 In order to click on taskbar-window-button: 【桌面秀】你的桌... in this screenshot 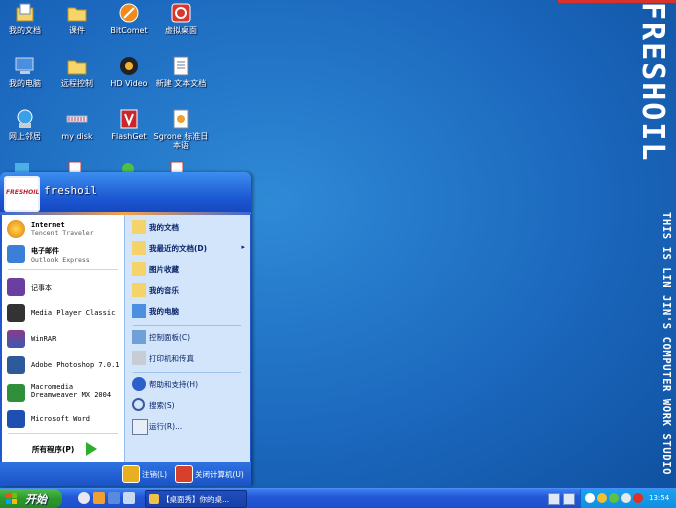, I will do `click(196, 499)`.